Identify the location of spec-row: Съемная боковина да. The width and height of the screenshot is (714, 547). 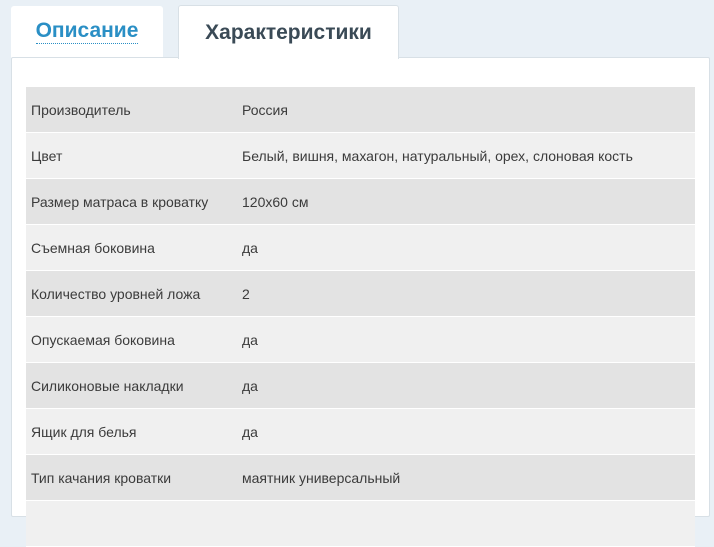
(360, 247).